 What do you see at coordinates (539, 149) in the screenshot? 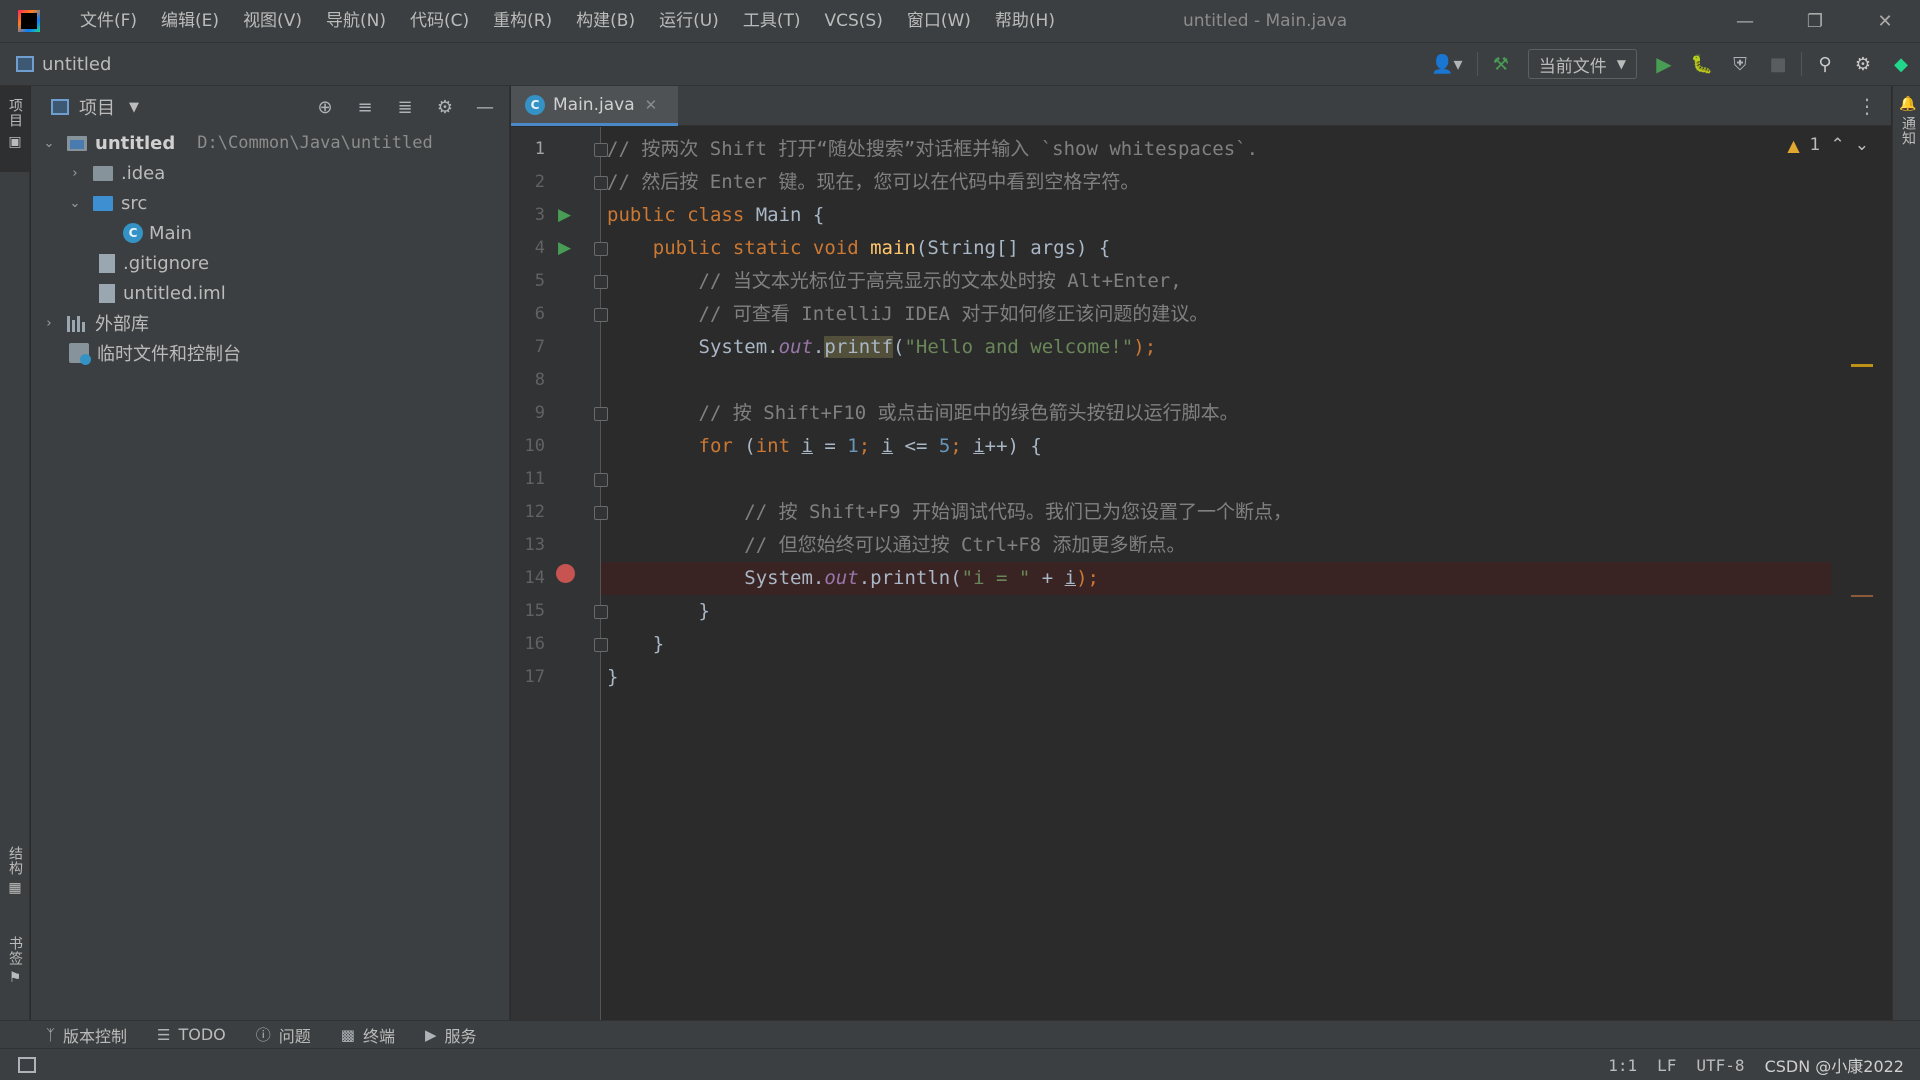
I see `line-number: 1` at bounding box center [539, 149].